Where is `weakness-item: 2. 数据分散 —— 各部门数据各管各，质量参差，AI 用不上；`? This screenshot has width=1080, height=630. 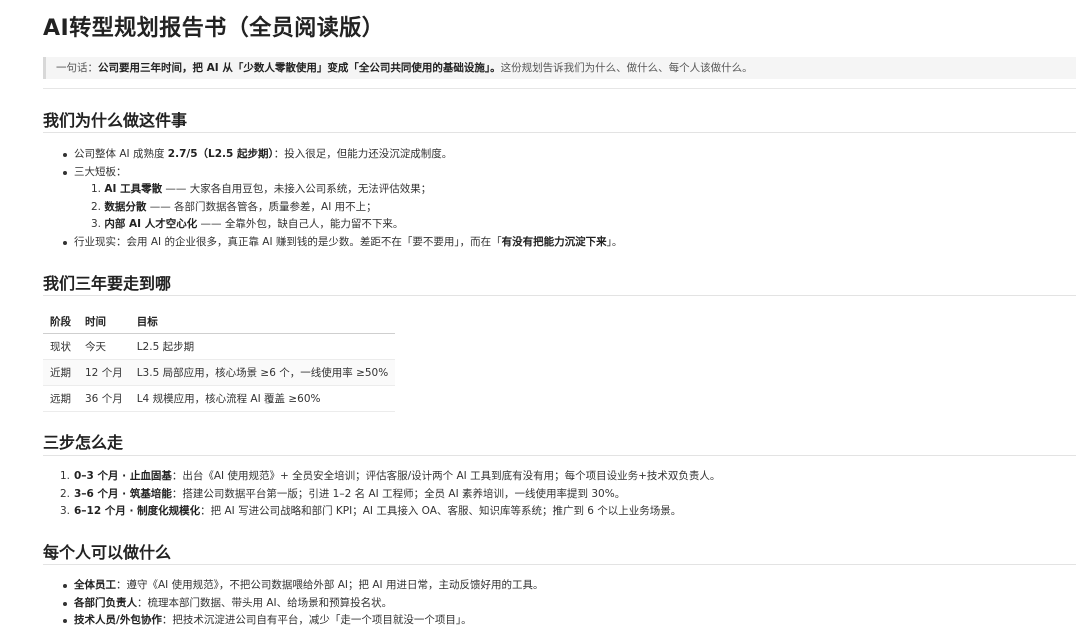 weakness-item: 2. 数据分散 —— 各部门数据各管各，质量参差，AI 用不上； is located at coordinates (341, 208).